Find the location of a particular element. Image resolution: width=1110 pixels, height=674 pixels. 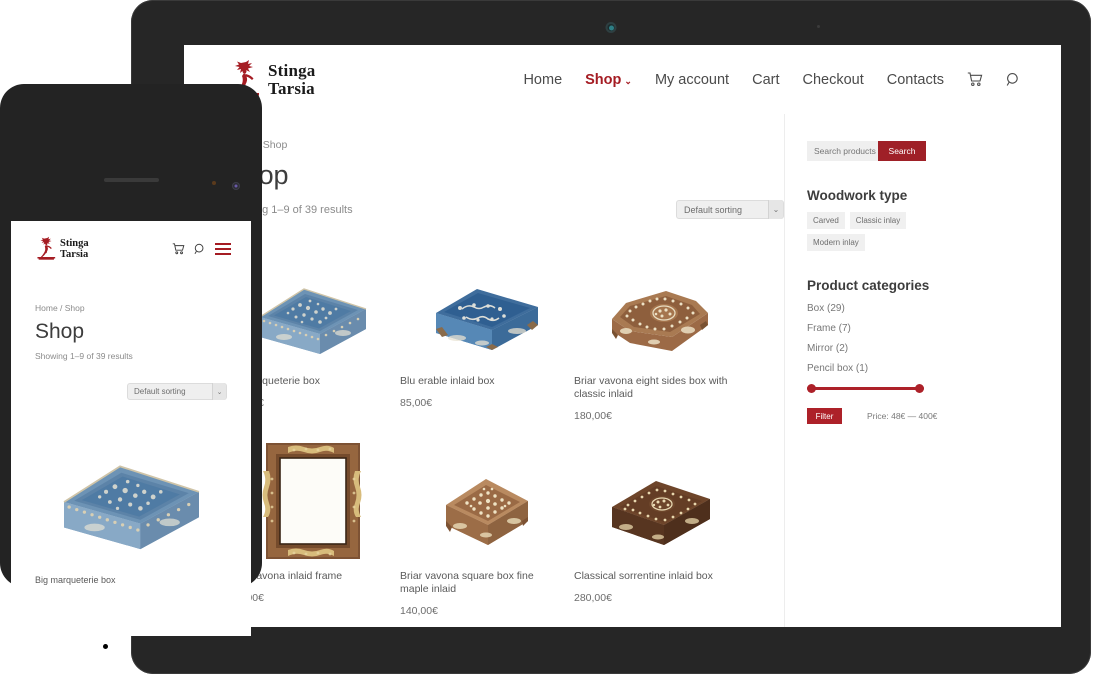

stinga-dancer-logo-icon is located at coordinates (46, 248).